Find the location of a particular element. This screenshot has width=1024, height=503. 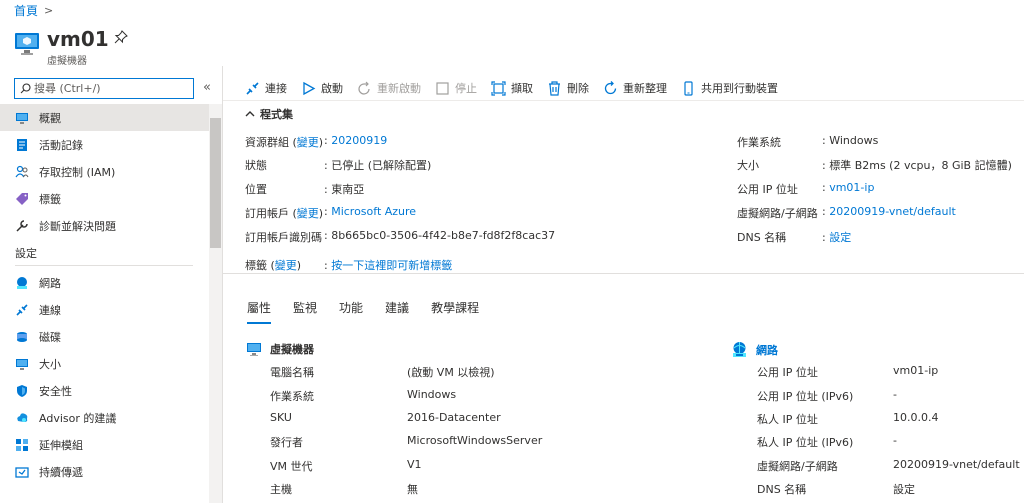

sidebar-item-label: 存取控制 (IAM) is located at coordinates (77, 172).